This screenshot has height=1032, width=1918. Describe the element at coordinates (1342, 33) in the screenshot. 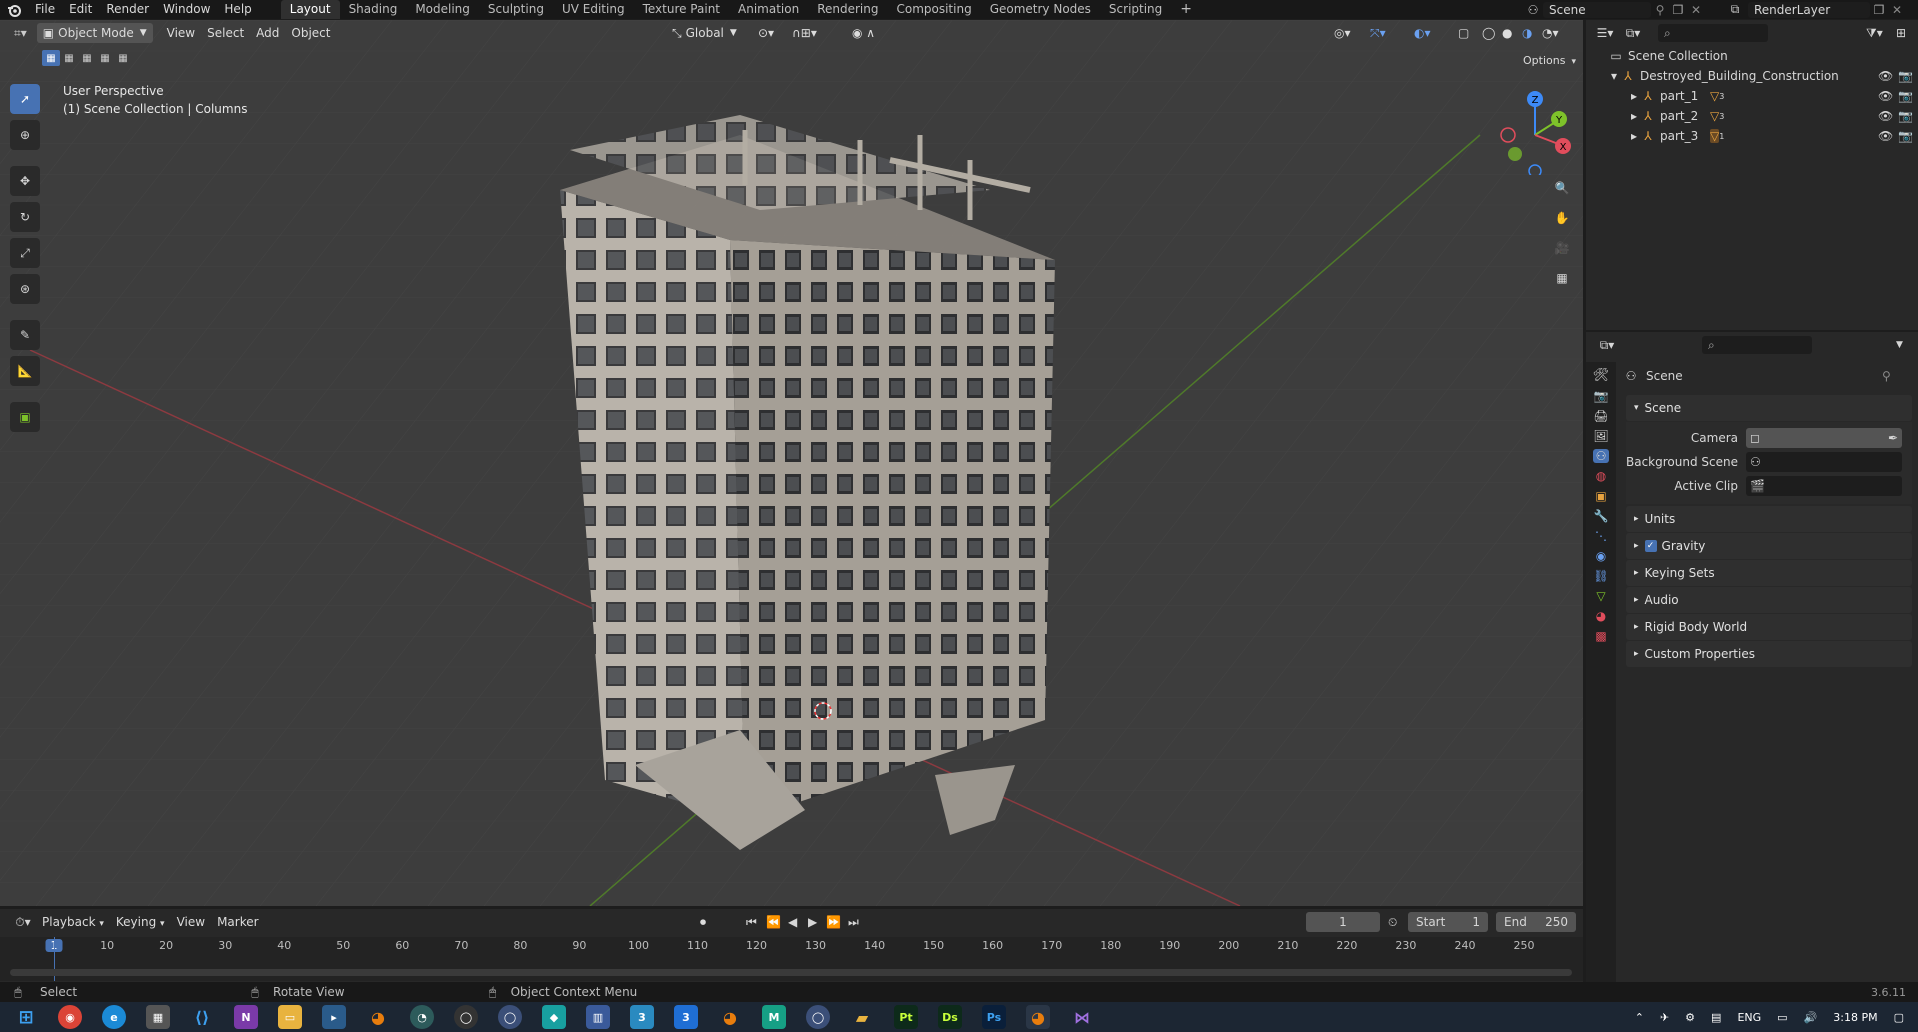

I see `visibility-icon: ◎▾` at that location.